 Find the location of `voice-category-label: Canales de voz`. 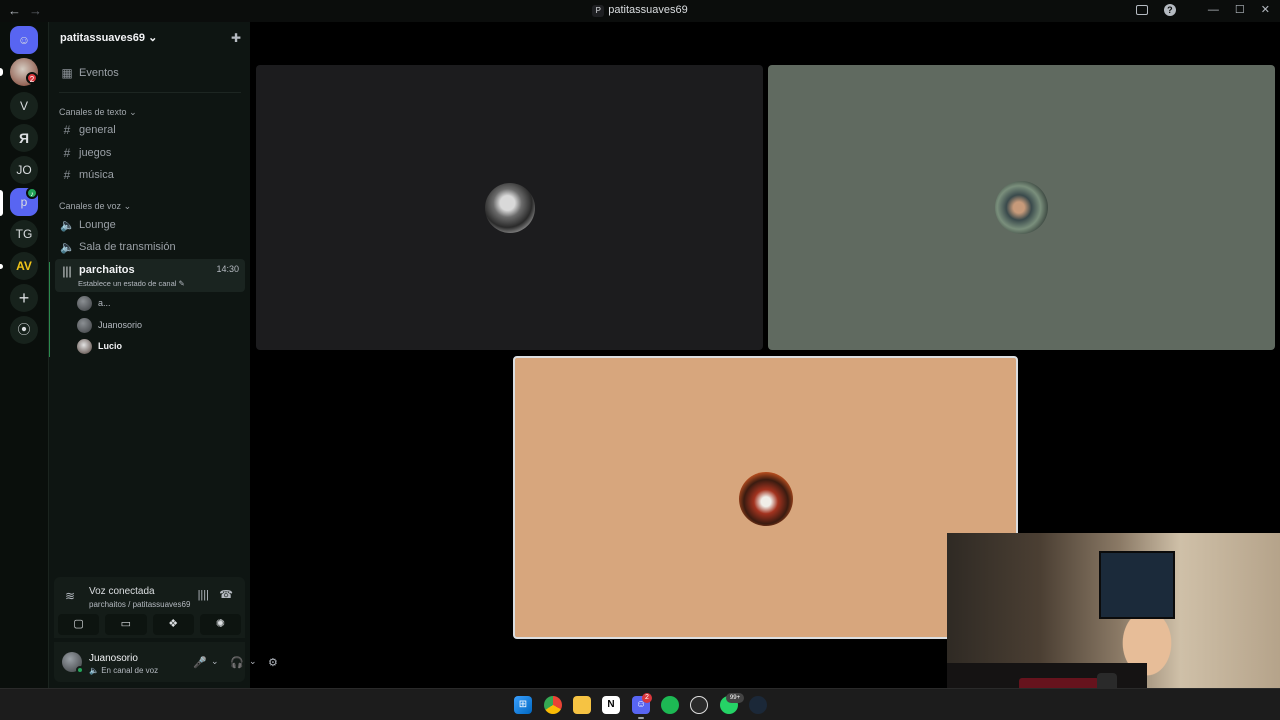

voice-category-label: Canales de voz is located at coordinates (90, 206).